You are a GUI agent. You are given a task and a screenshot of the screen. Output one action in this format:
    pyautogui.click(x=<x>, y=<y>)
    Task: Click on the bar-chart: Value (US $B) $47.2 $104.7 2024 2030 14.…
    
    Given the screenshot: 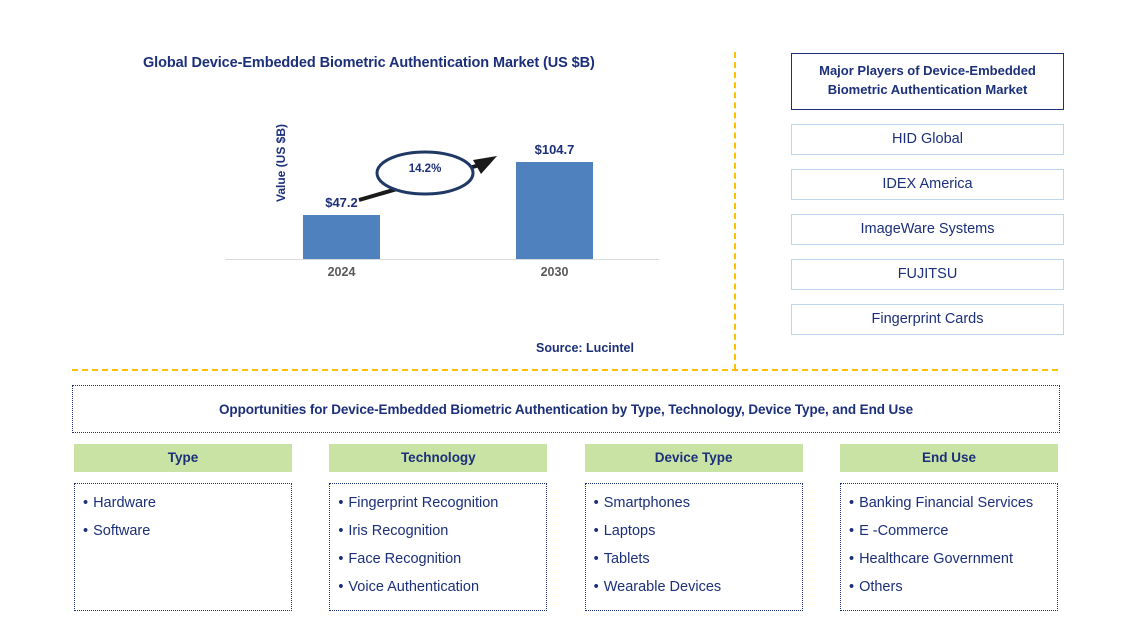 What is the action you would take?
    pyautogui.click(x=445, y=205)
    